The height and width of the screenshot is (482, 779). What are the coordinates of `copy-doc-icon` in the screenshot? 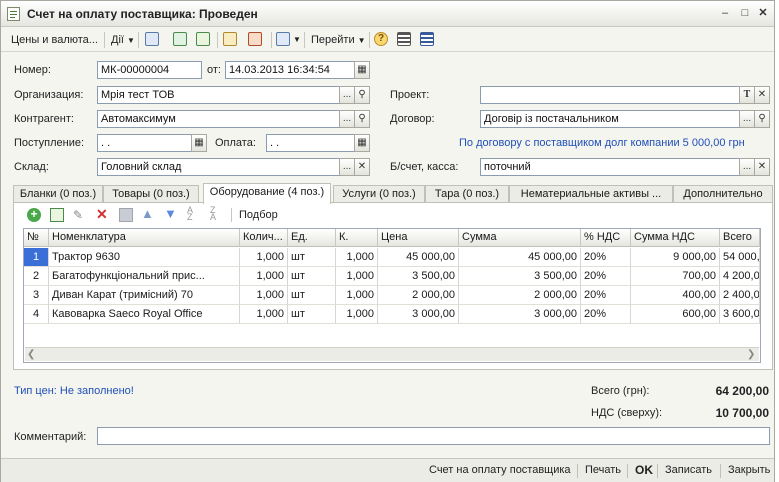 It's located at (152, 39).